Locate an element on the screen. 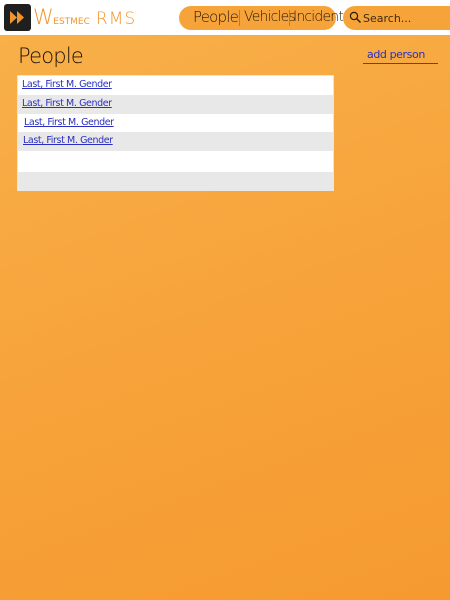 This screenshot has width=450, height=600. brand-prefix: W is located at coordinates (43, 17).